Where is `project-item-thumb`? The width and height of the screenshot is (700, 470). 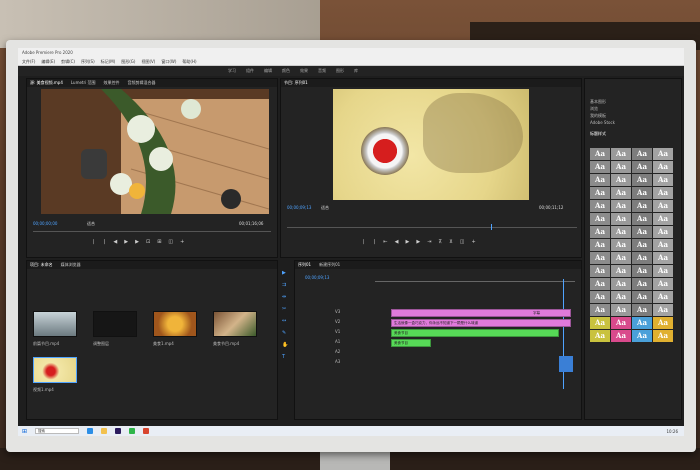
project-item-thumb is located at coordinates (235, 324).